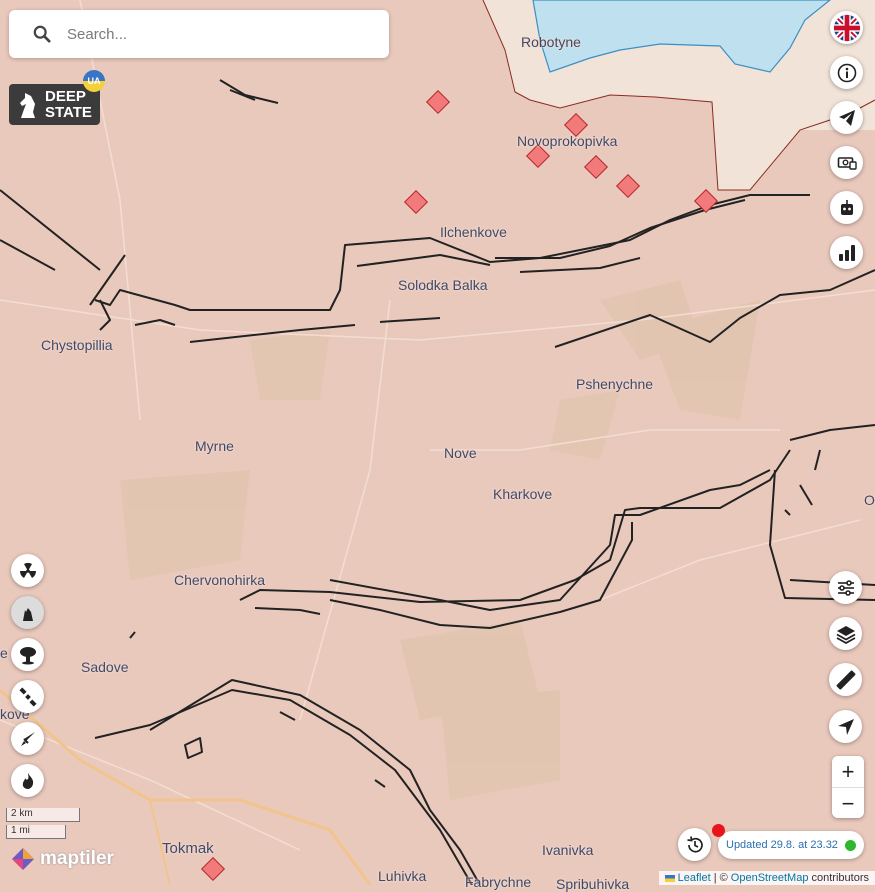  I want to click on place-label-novoprokopivka: Novoprokopivka, so click(567, 141).